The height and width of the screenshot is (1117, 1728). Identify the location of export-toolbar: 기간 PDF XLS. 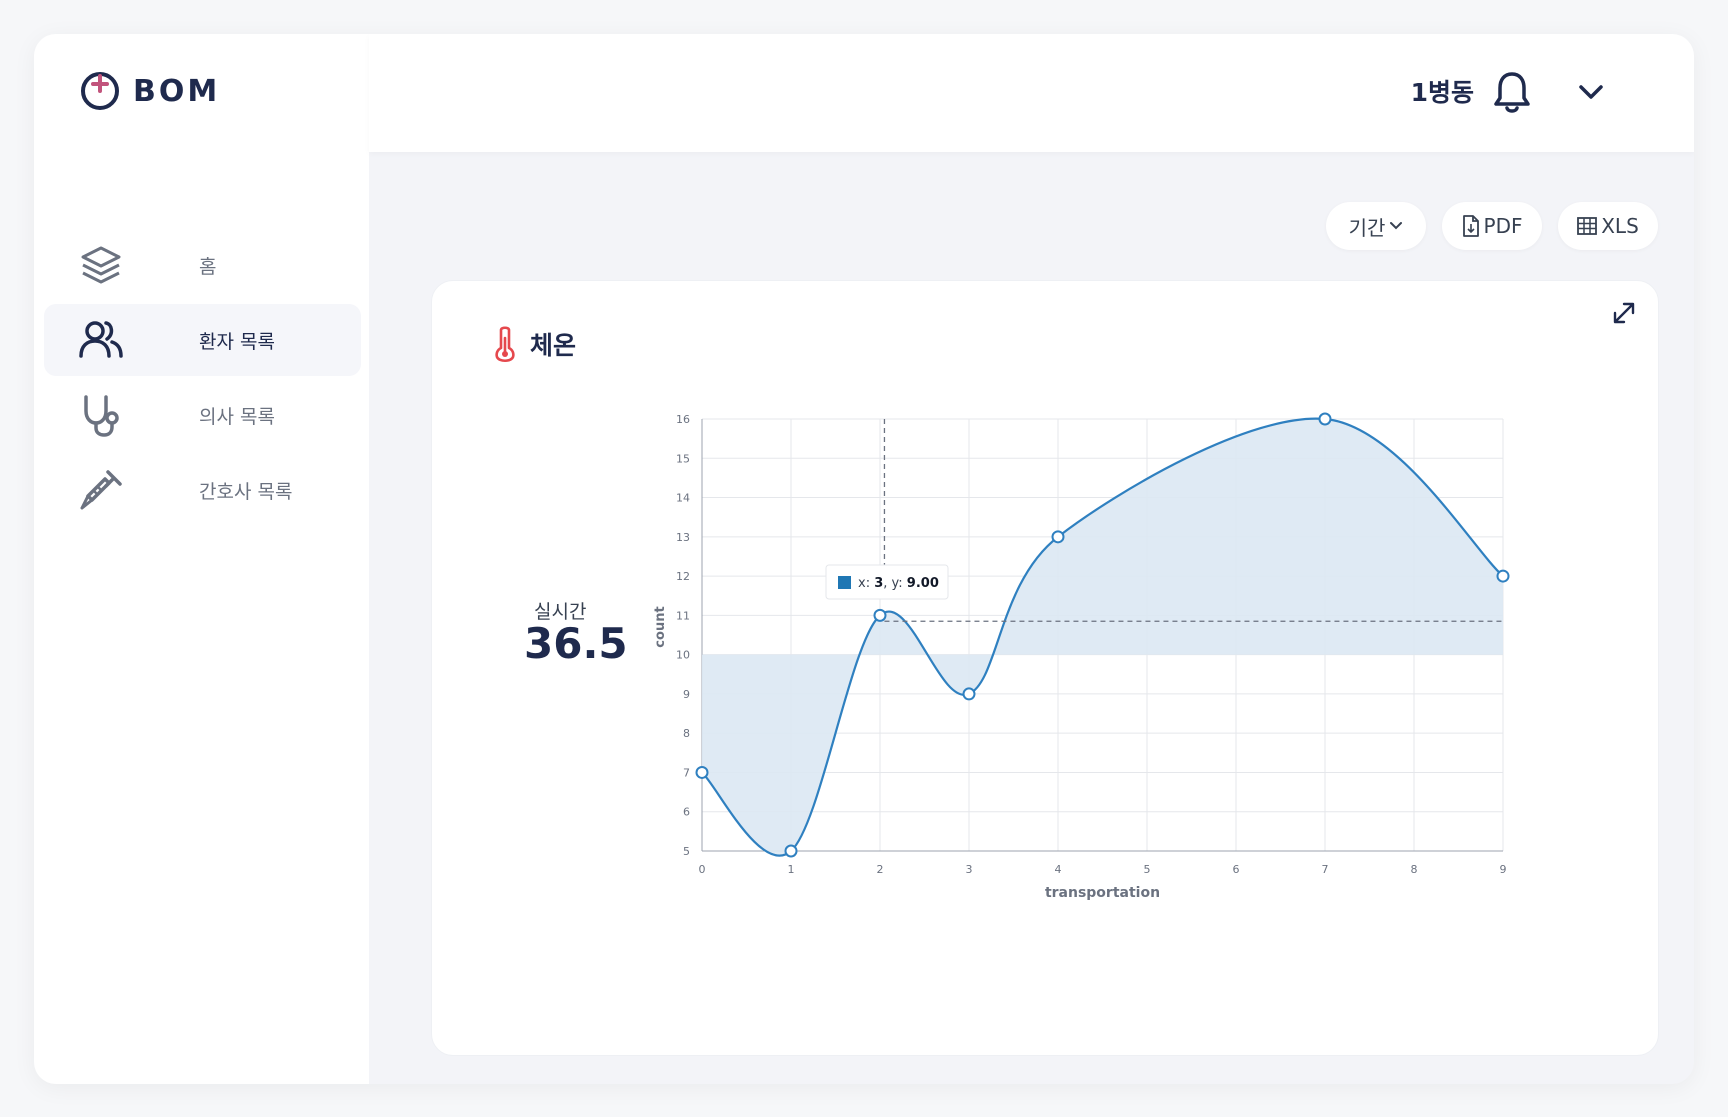
(1492, 226).